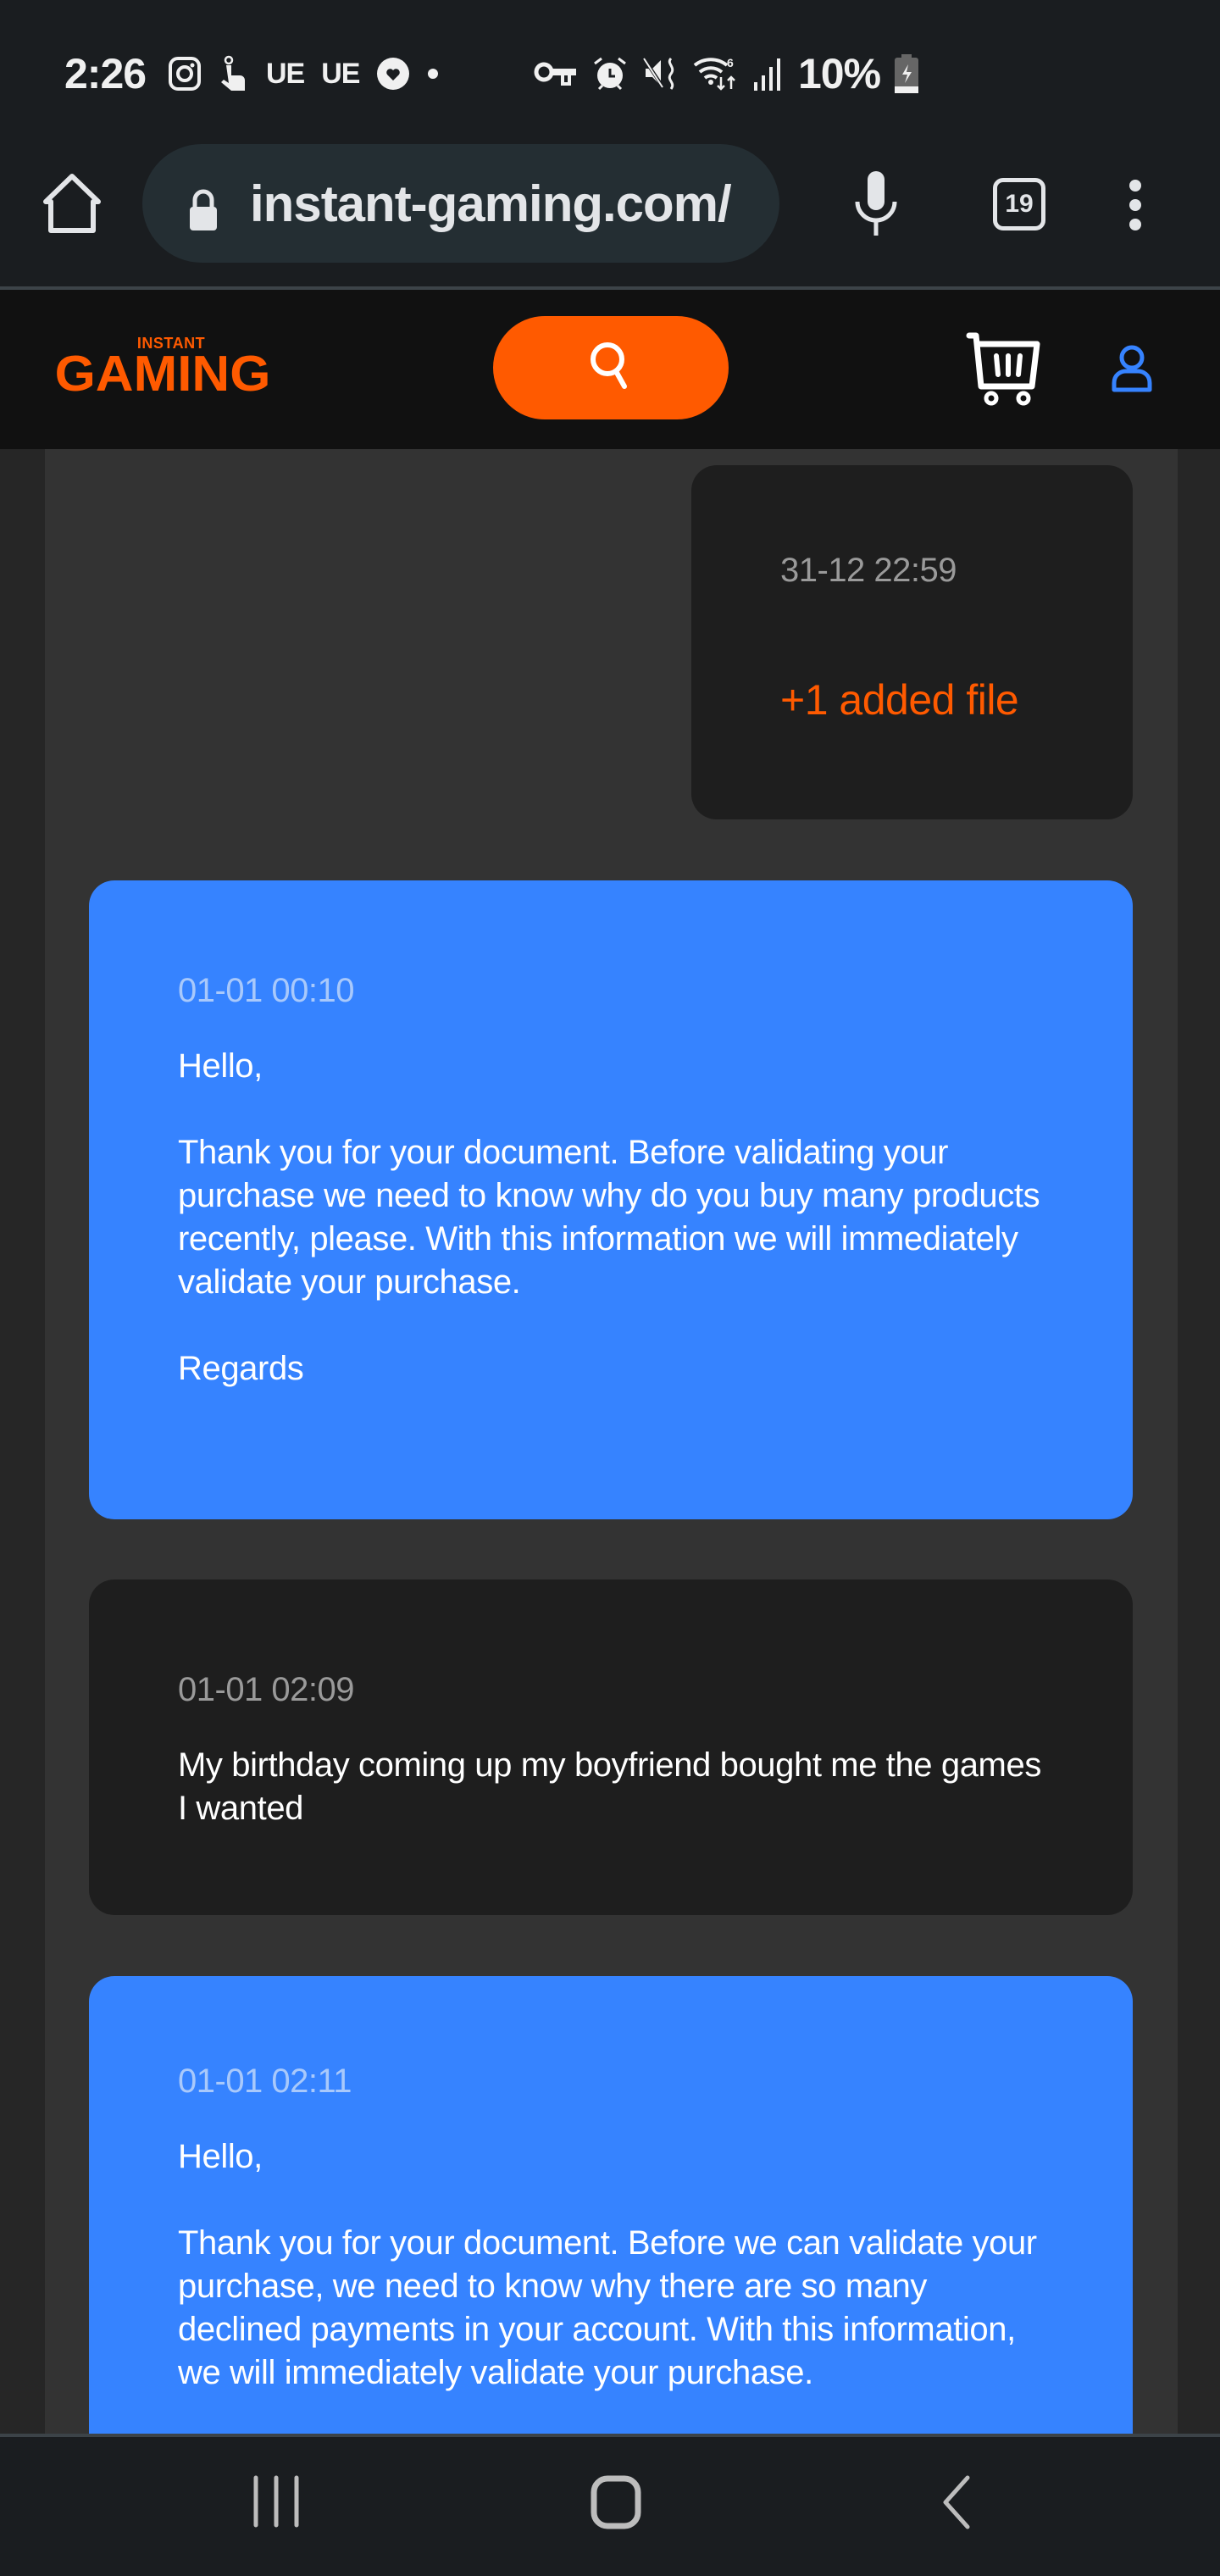 The height and width of the screenshot is (2576, 1220). I want to click on status-bar: 2:26 UE UE 6 10%, so click(610, 68).